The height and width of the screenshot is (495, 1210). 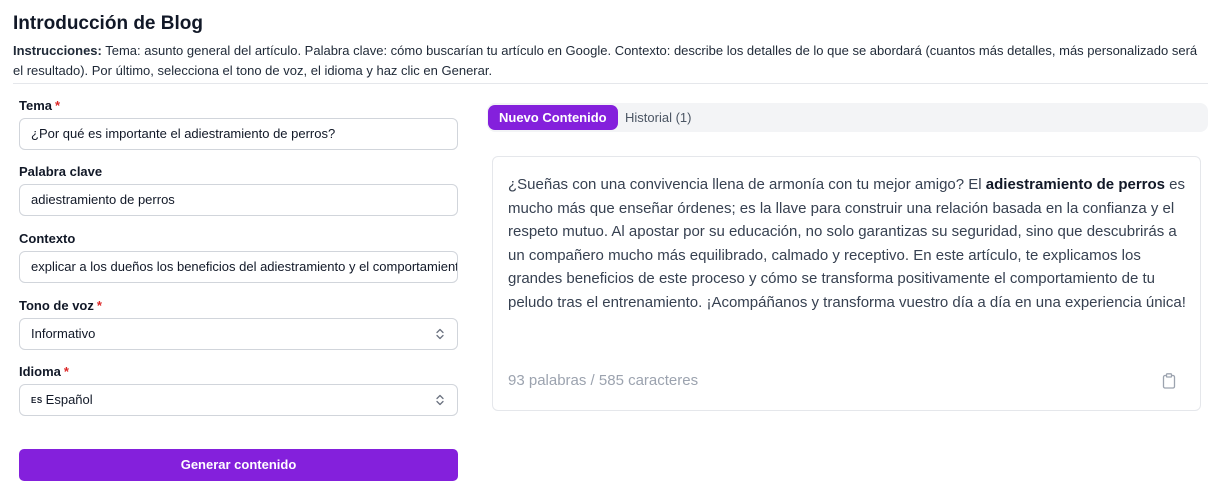 I want to click on flag-es-icon: ES, so click(x=37, y=400).